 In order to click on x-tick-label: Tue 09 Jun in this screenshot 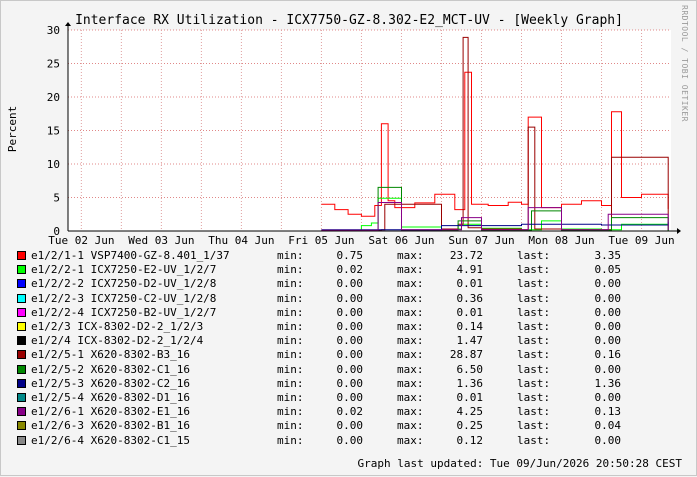, I will do `click(641, 240)`.